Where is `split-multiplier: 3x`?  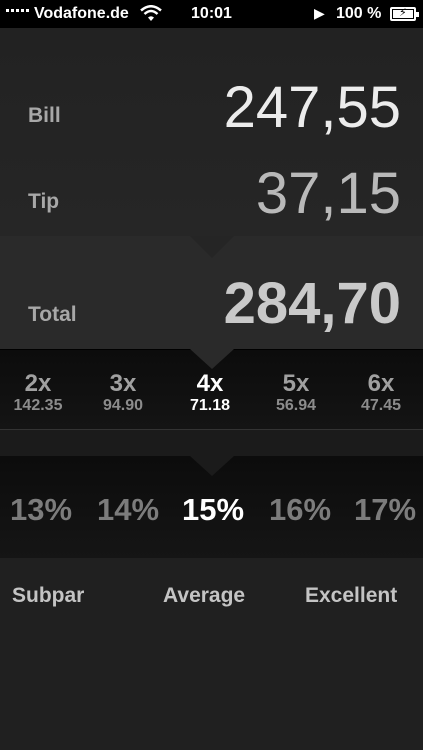
split-multiplier: 3x is located at coordinates (123, 383).